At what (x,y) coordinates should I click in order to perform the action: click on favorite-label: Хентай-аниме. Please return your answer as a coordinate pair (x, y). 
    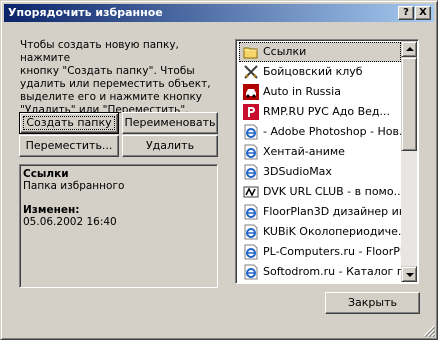
    Looking at the image, I should click on (304, 151).